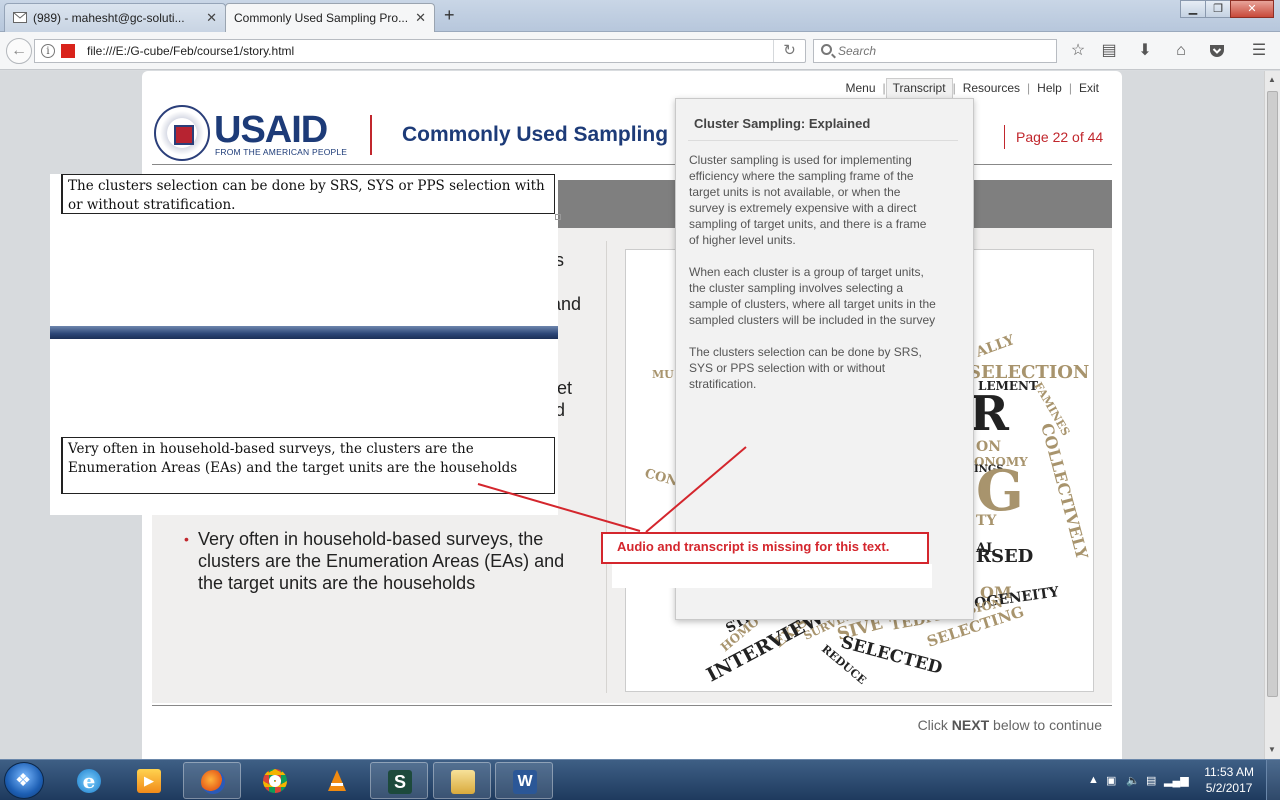  What do you see at coordinates (1229, 788) in the screenshot?
I see `clock-date: 5/2/2017` at bounding box center [1229, 788].